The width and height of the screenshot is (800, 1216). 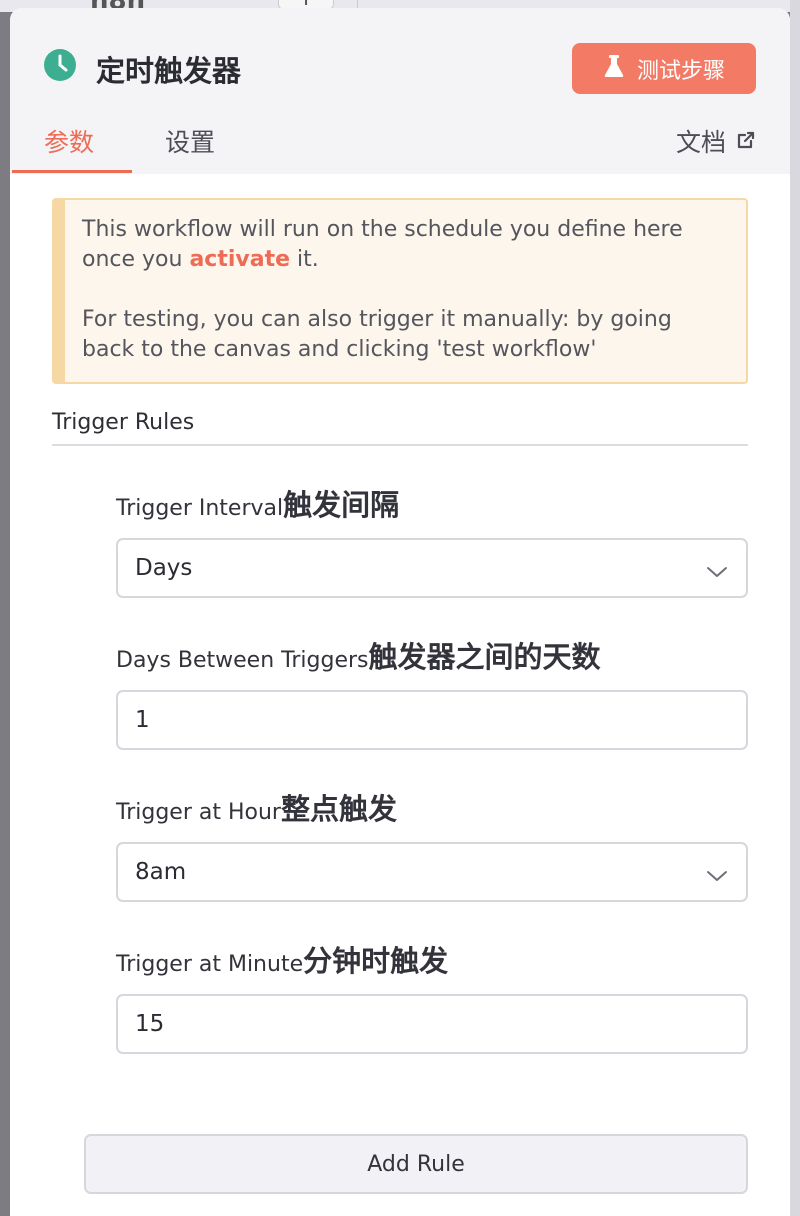 What do you see at coordinates (416, 1164) in the screenshot?
I see `add-rule-button: Add Rule` at bounding box center [416, 1164].